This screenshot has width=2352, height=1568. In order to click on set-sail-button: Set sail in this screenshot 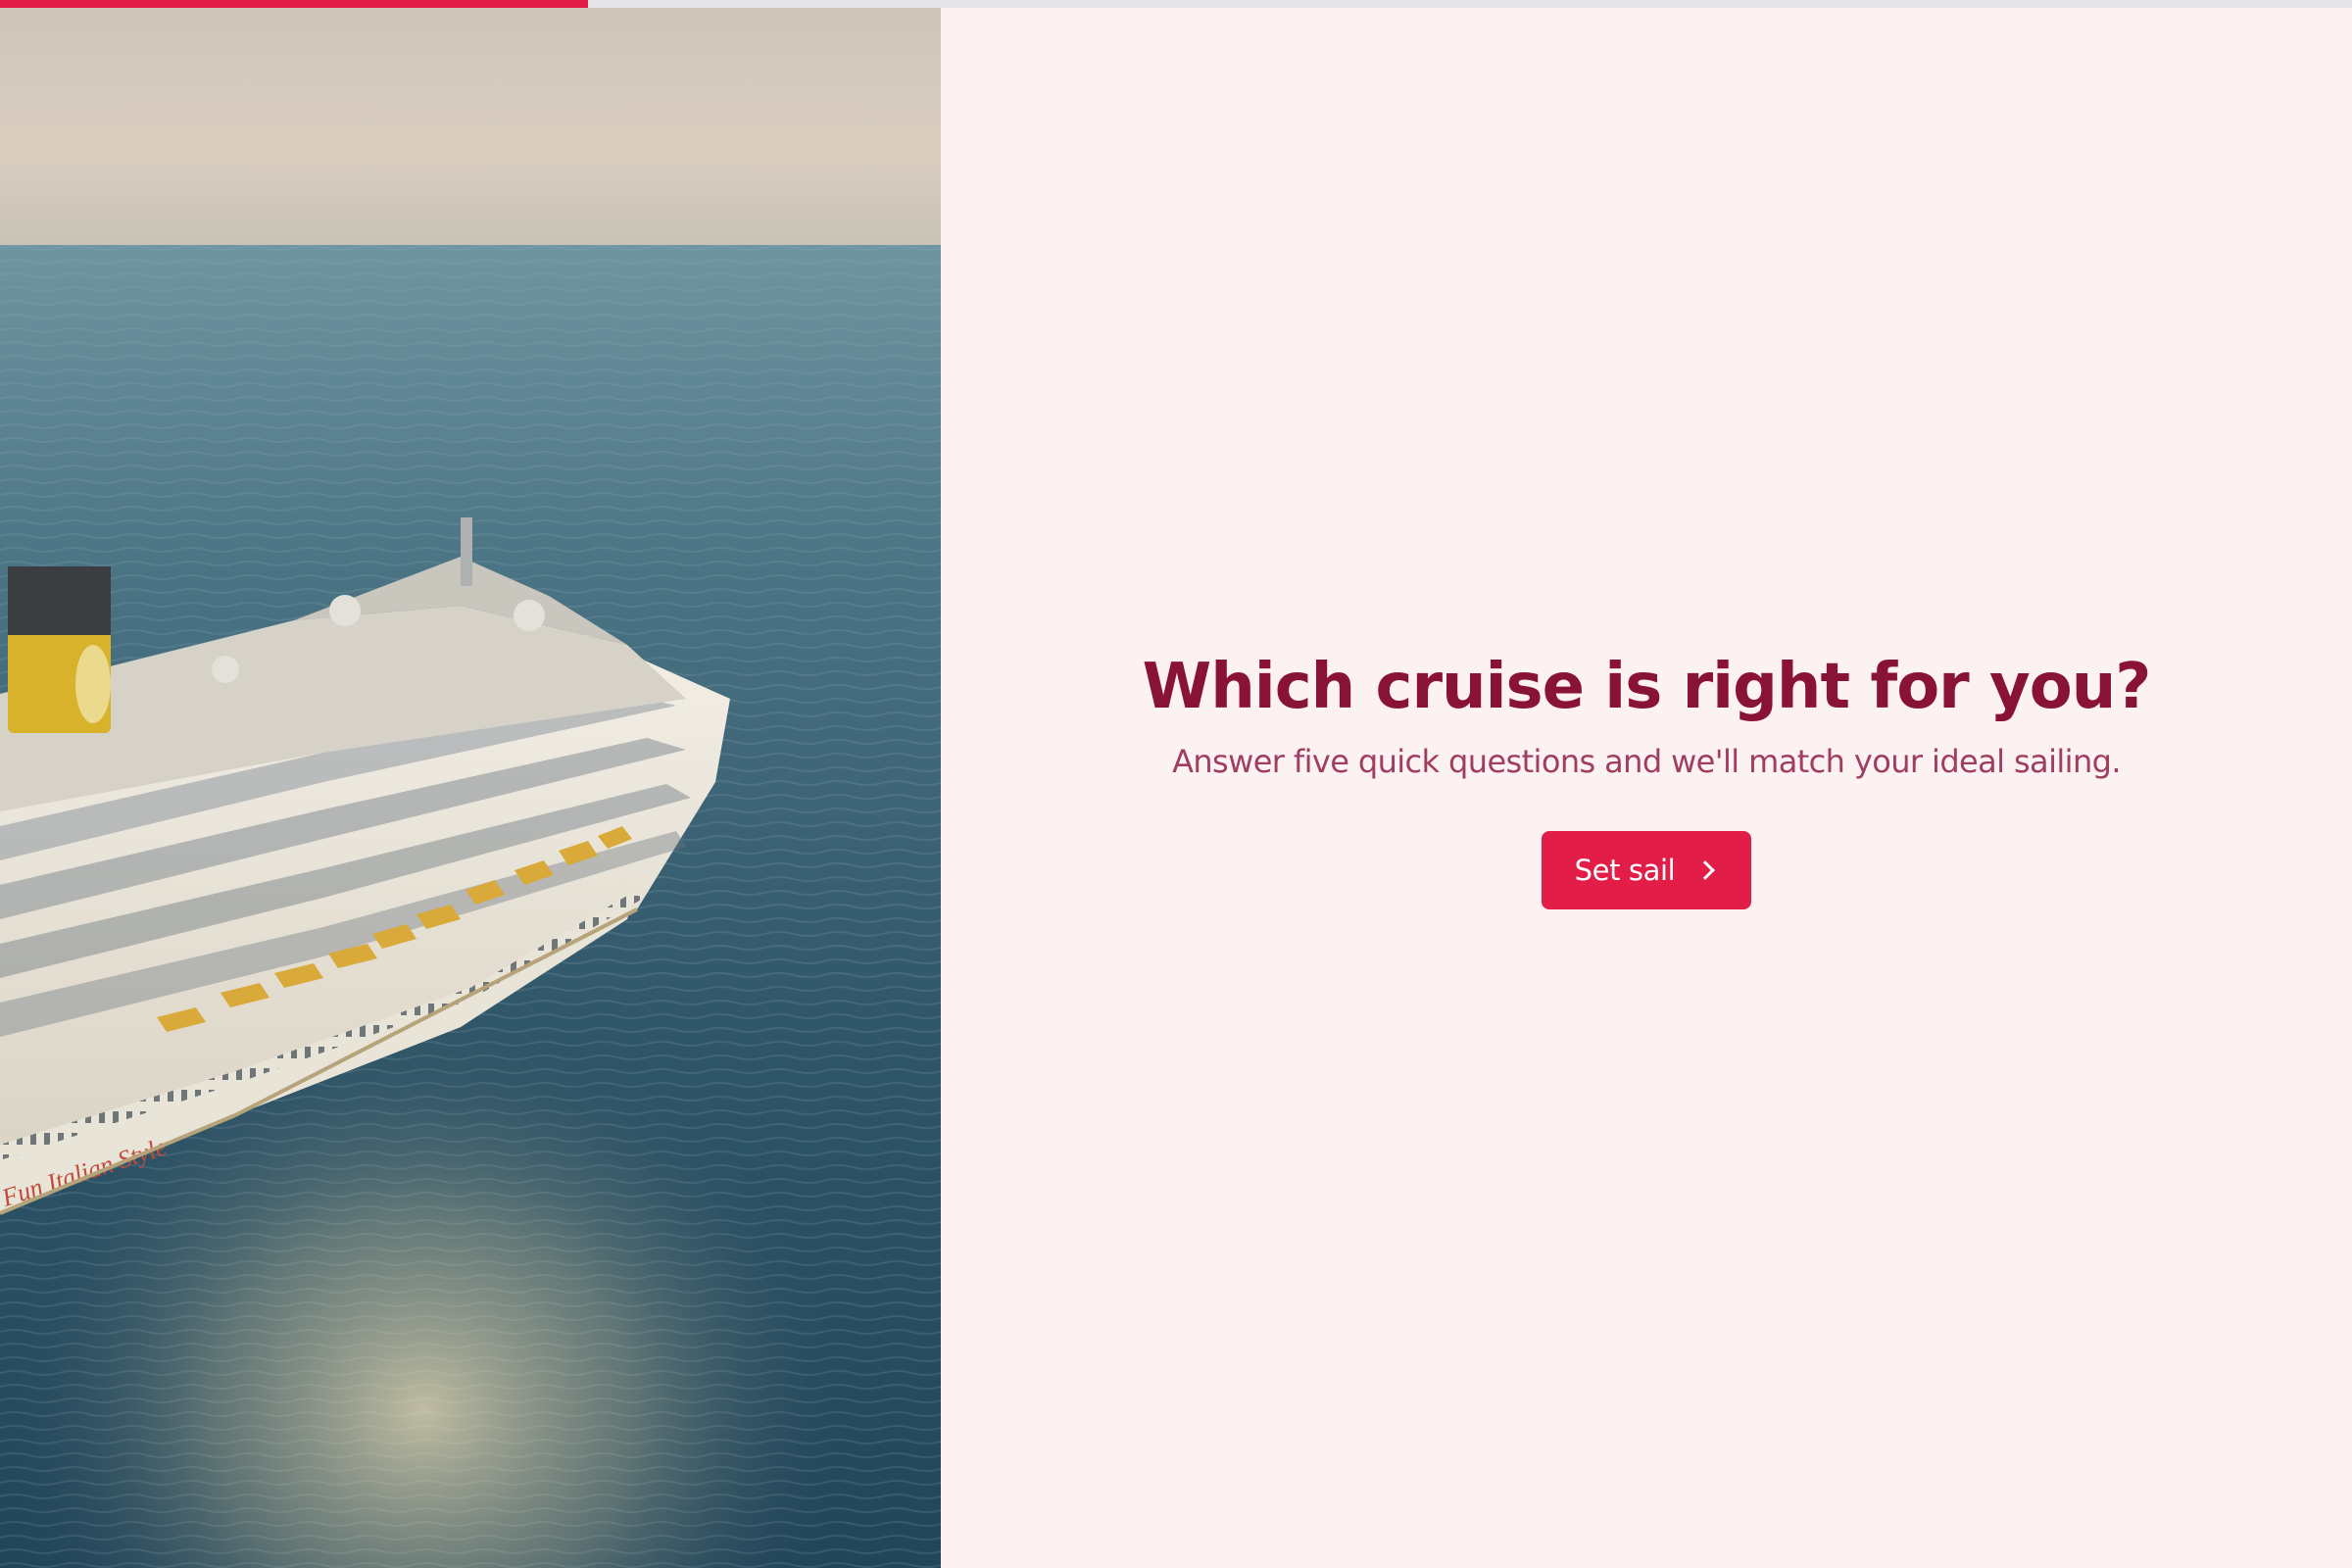, I will do `click(1646, 870)`.